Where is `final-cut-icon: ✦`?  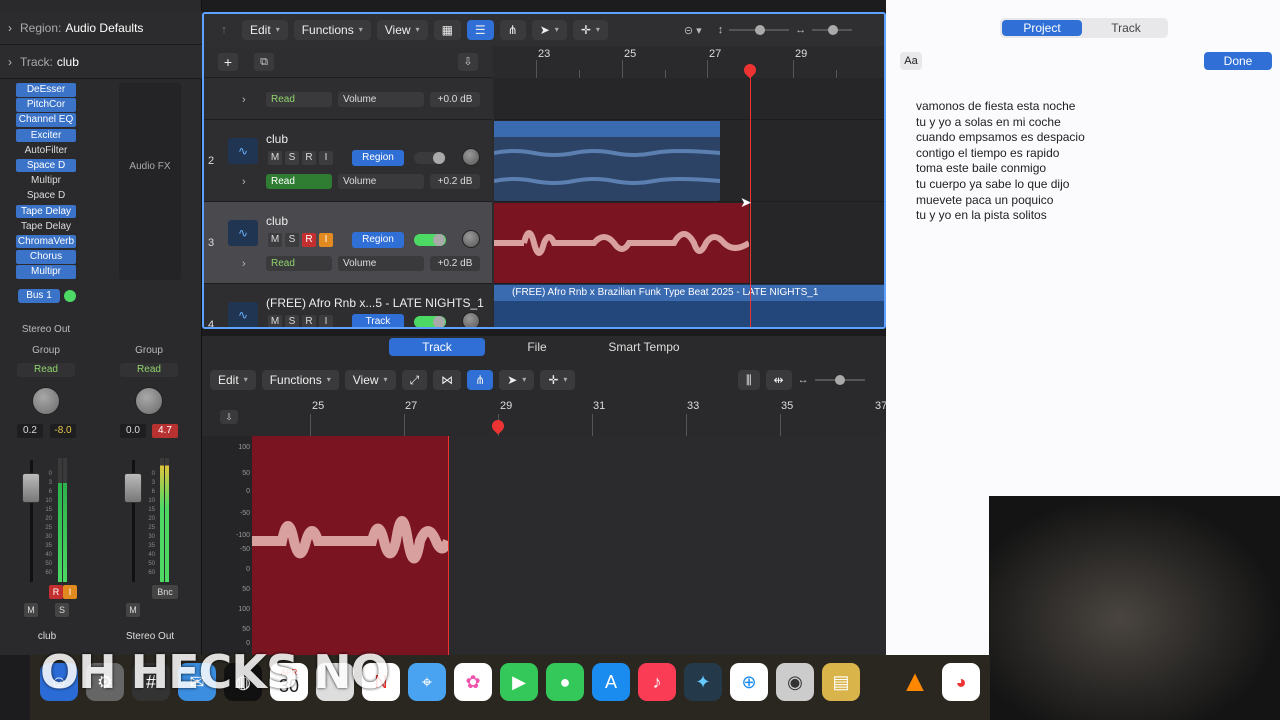 final-cut-icon: ✦ is located at coordinates (703, 682).